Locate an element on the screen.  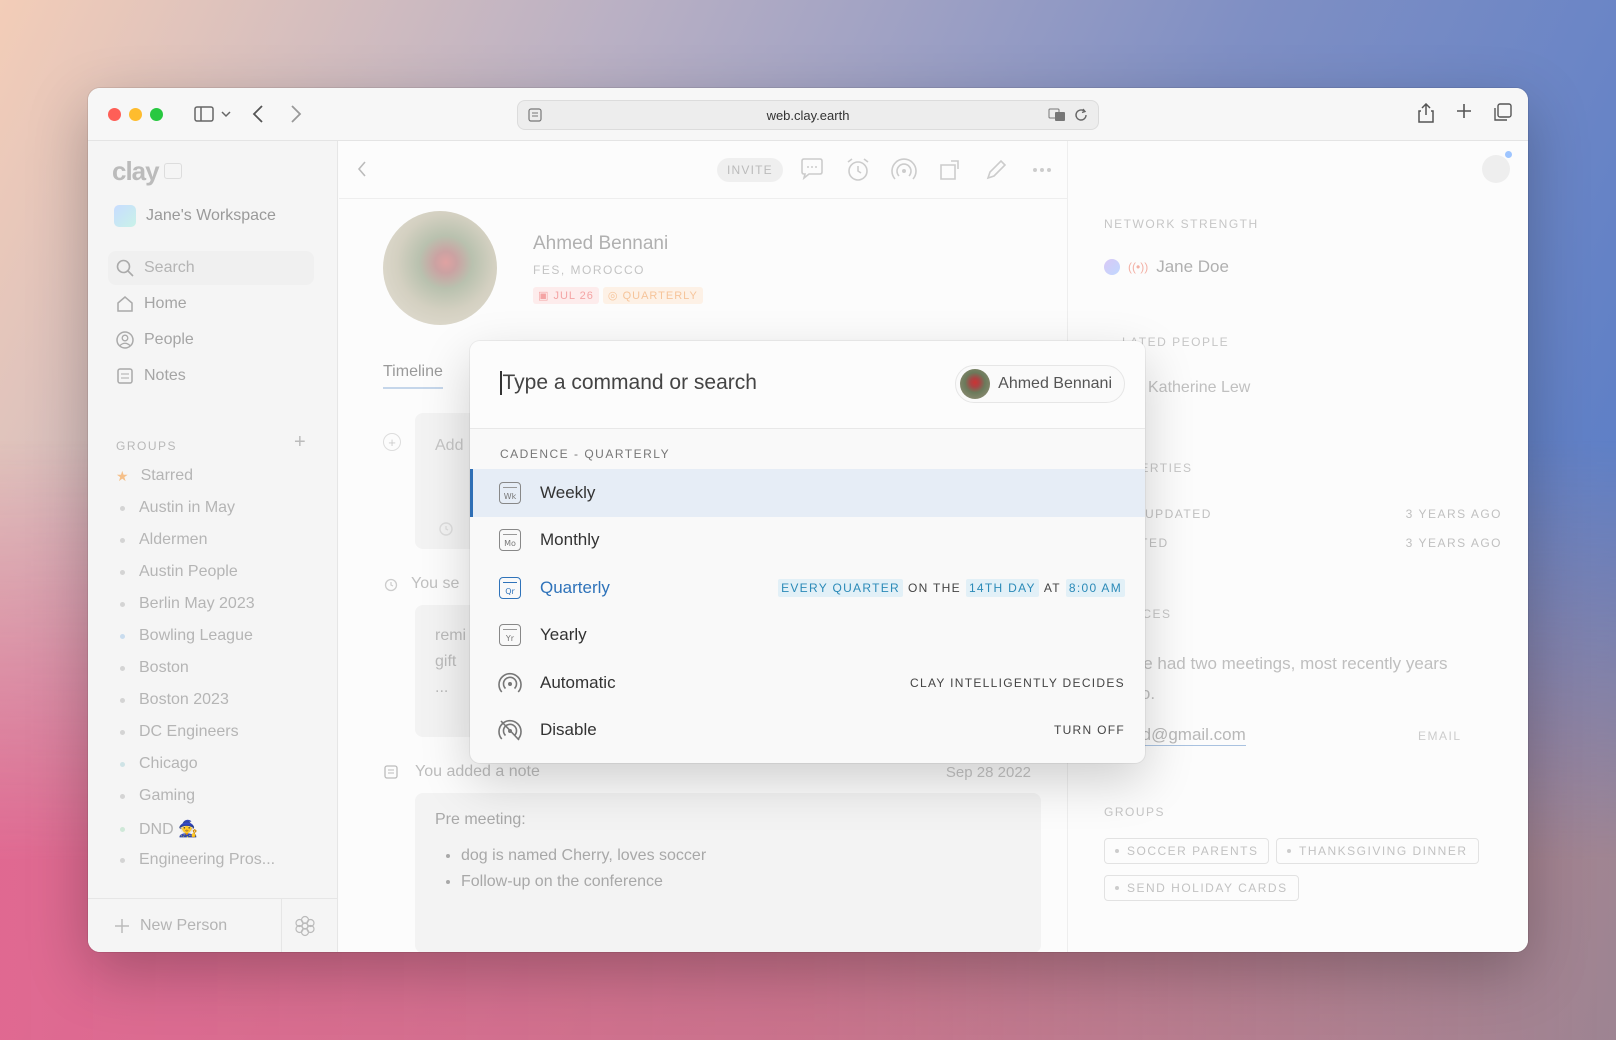
calendar-quarter-icon: Qr is located at coordinates (510, 587).